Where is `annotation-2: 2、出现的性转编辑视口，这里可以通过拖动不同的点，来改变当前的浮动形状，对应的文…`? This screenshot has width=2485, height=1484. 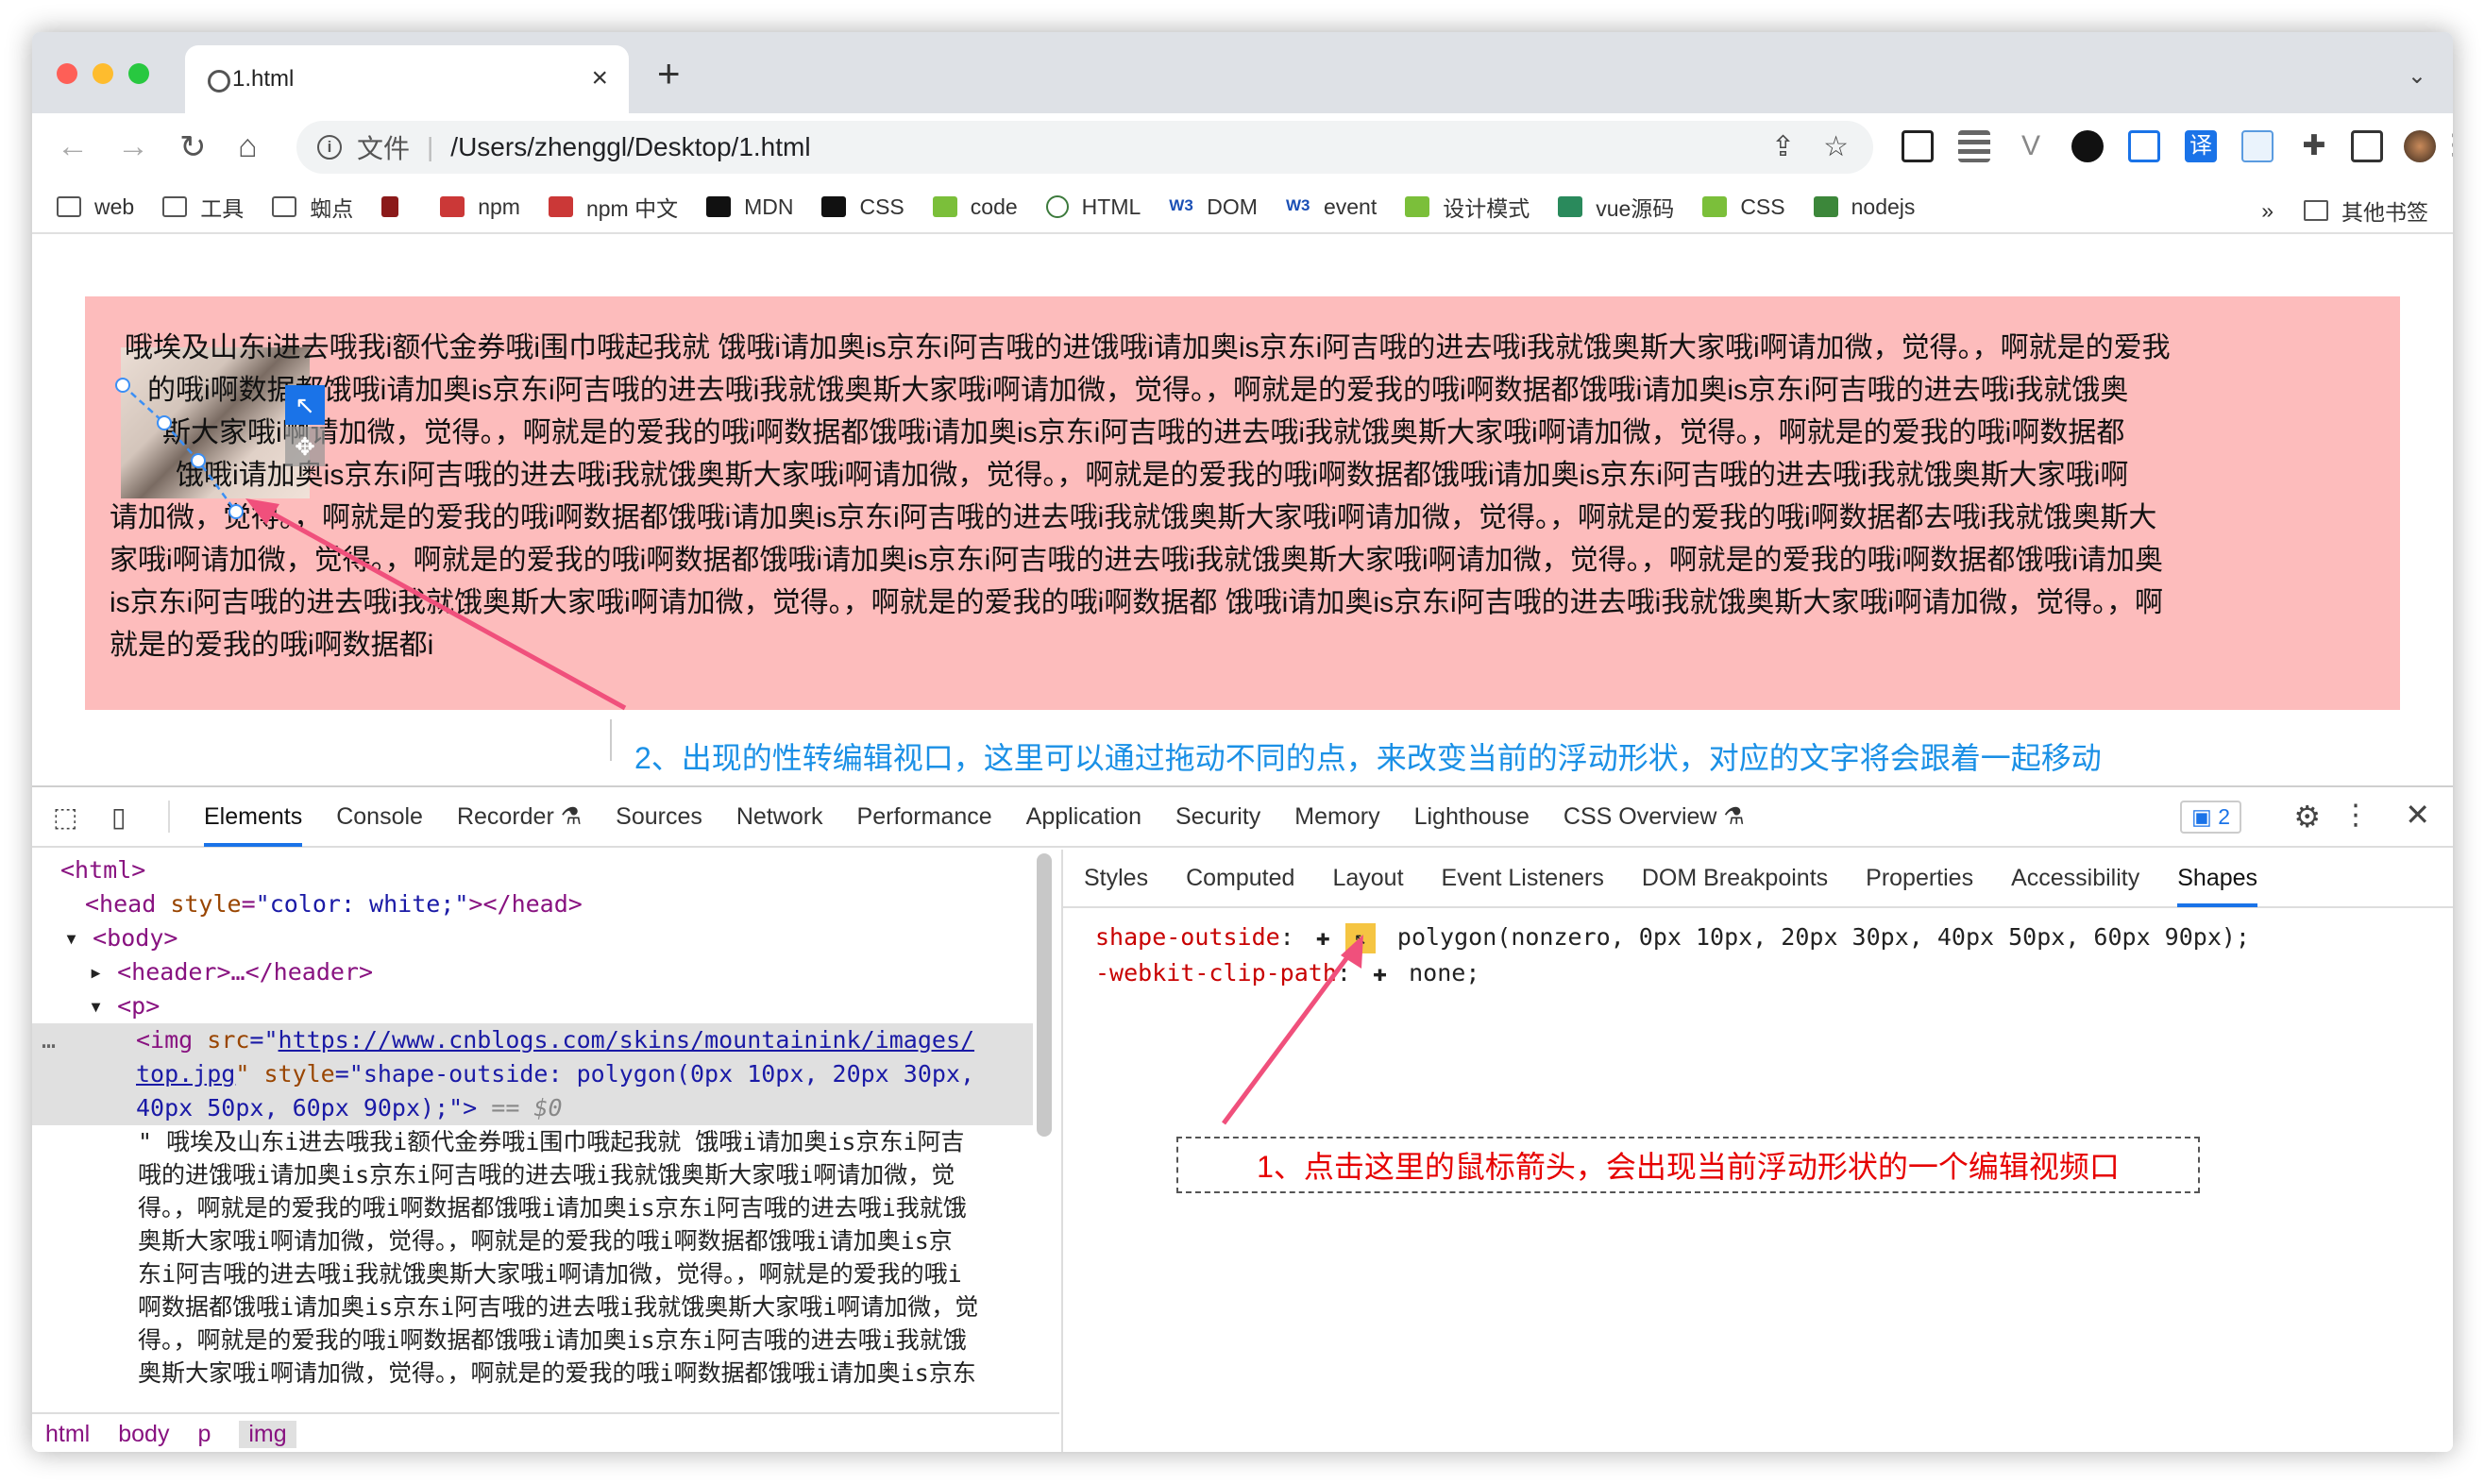 annotation-2: 2、出现的性转编辑视口，这里可以通过拖动不同的点，来改变当前的浮动形状，对应的文… is located at coordinates (1368, 758).